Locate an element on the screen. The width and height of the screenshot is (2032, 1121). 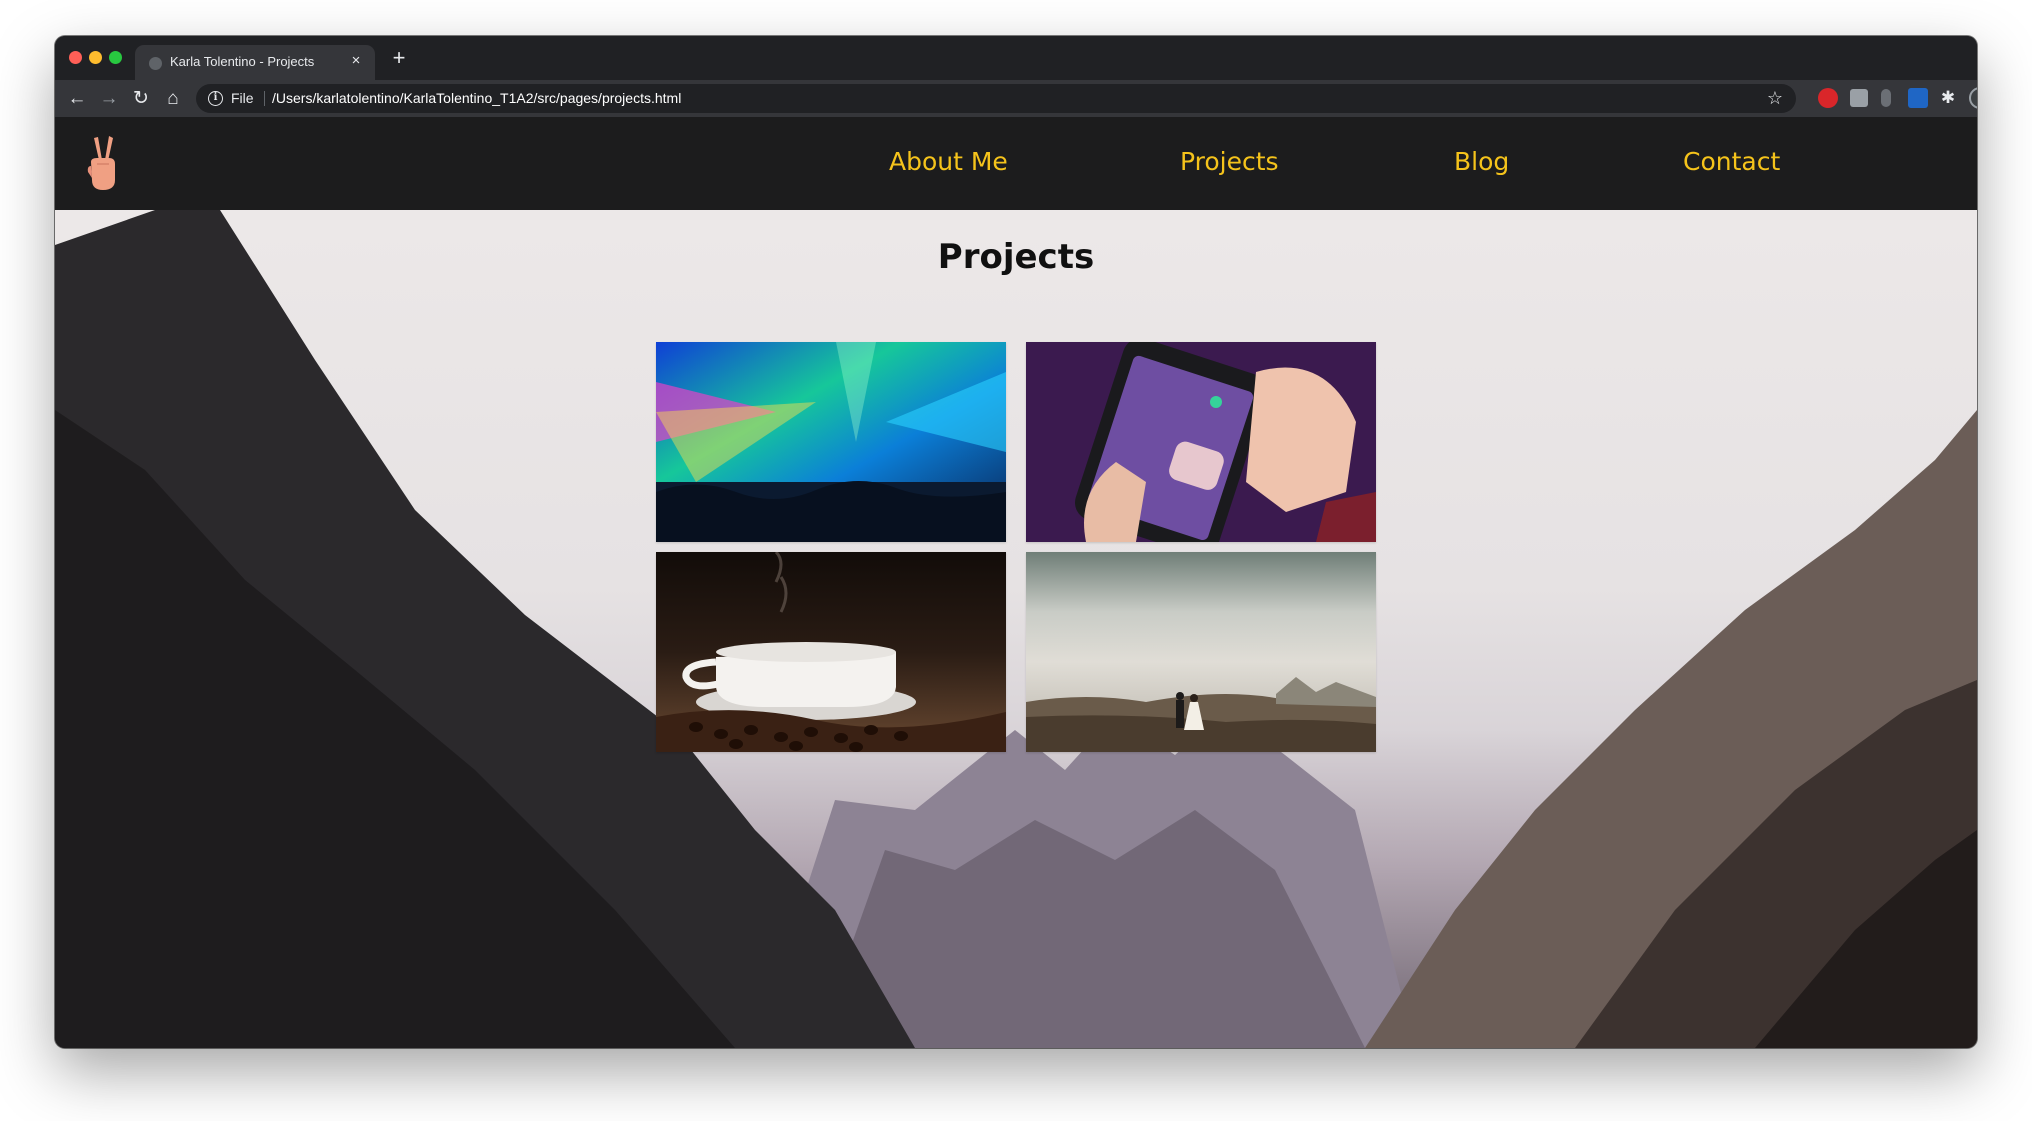
peace-hand-icon is located at coordinates (102, 163).